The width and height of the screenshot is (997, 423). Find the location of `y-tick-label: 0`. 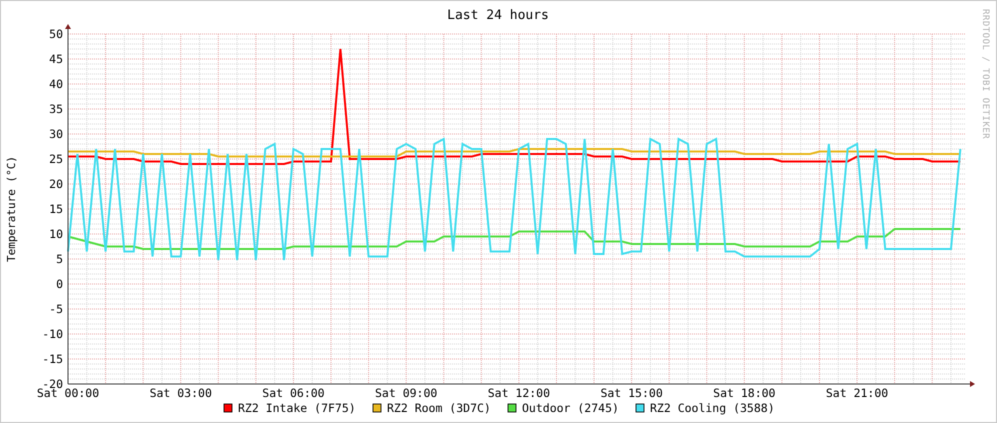

y-tick-label: 0 is located at coordinates (59, 284).